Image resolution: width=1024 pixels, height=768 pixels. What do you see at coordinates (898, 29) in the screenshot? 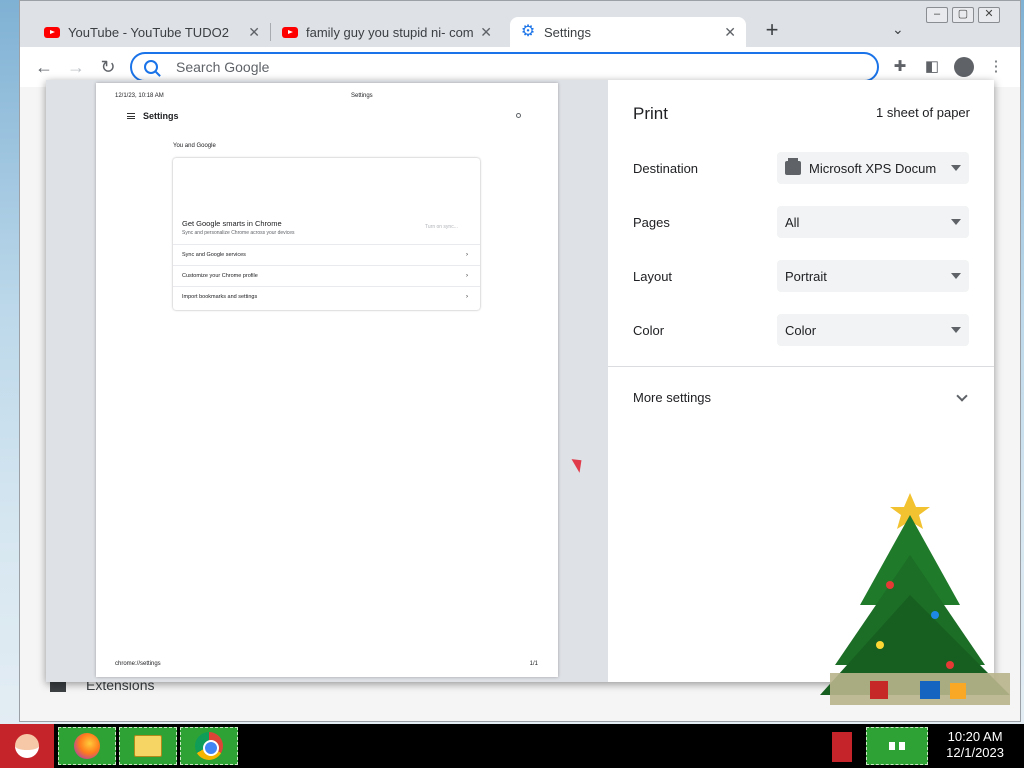
I see `tab-search-chevron-icon: ⌄` at bounding box center [898, 29].